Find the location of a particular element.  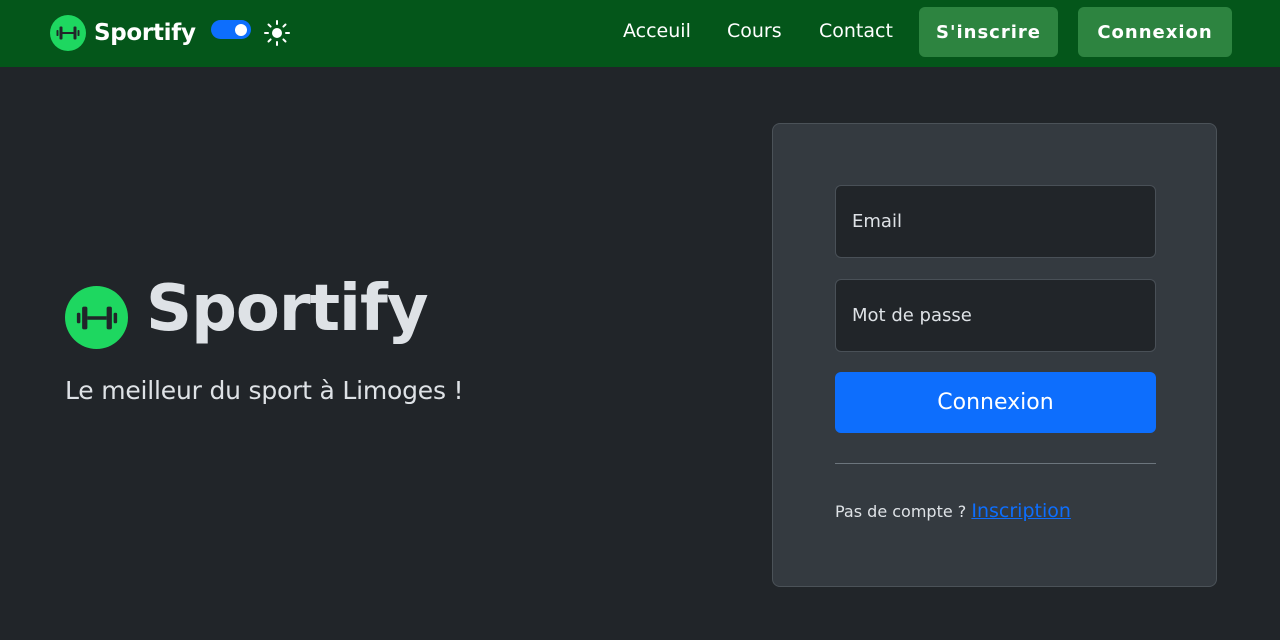

password-field is located at coordinates (995, 315).